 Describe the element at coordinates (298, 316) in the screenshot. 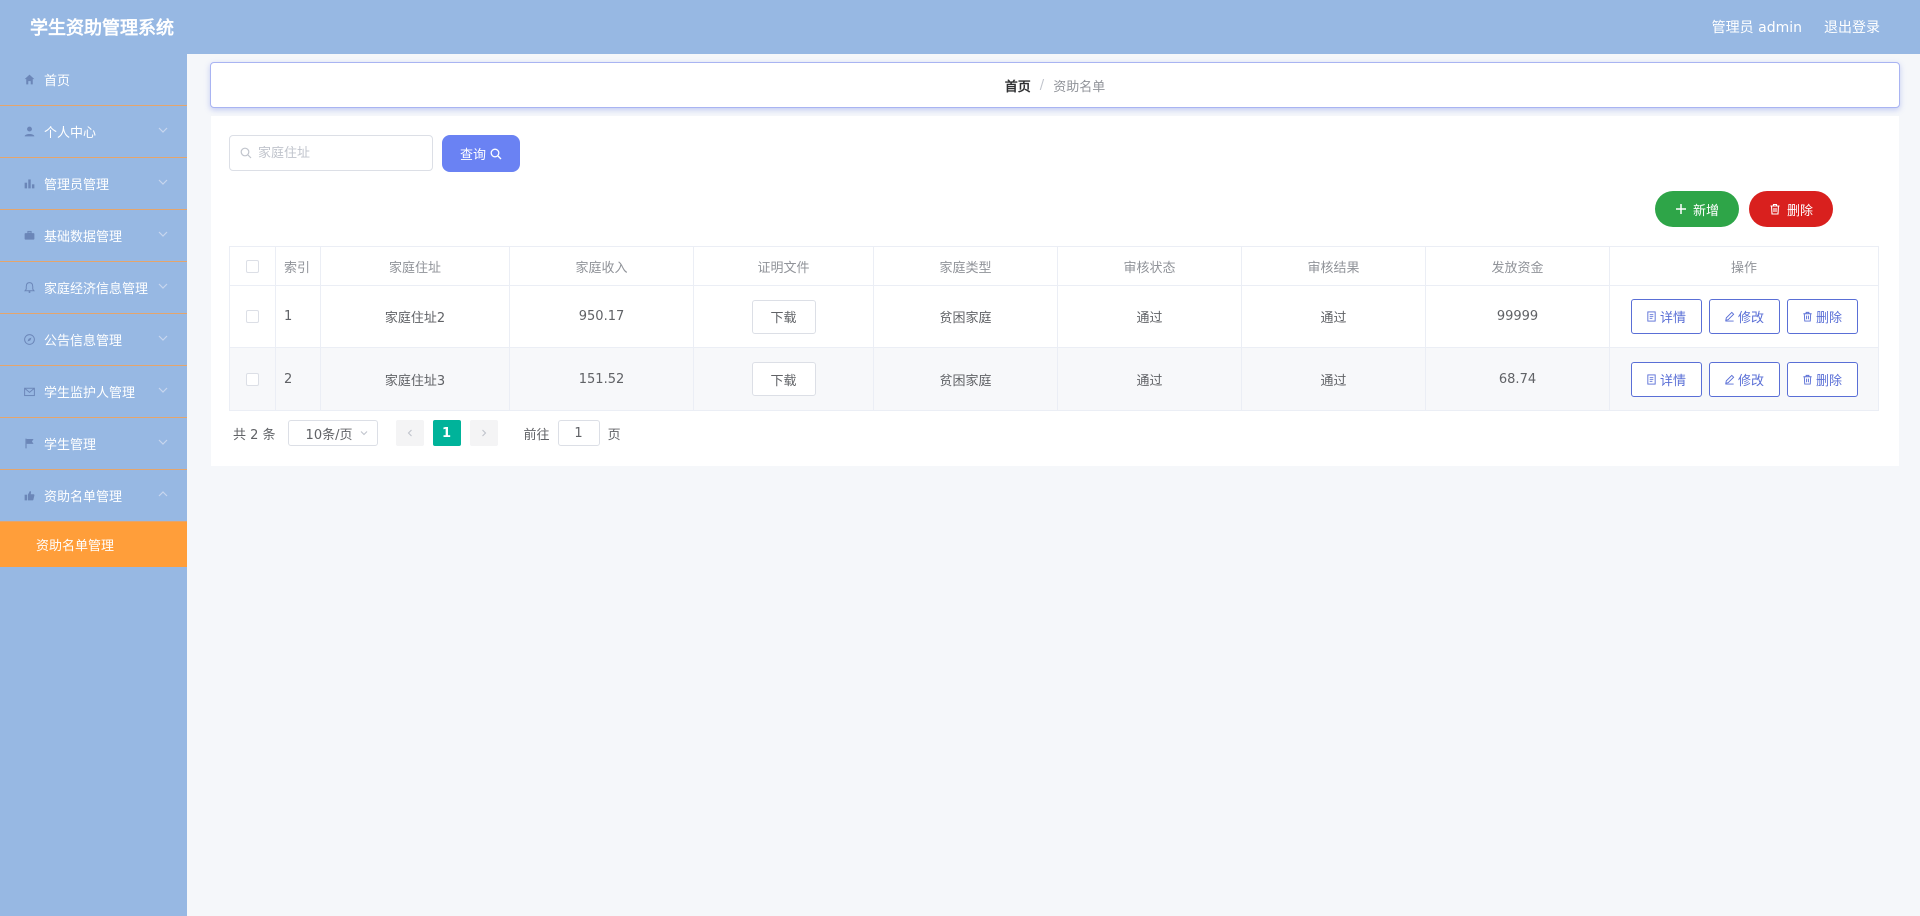

I see `cell-index: 1` at that location.